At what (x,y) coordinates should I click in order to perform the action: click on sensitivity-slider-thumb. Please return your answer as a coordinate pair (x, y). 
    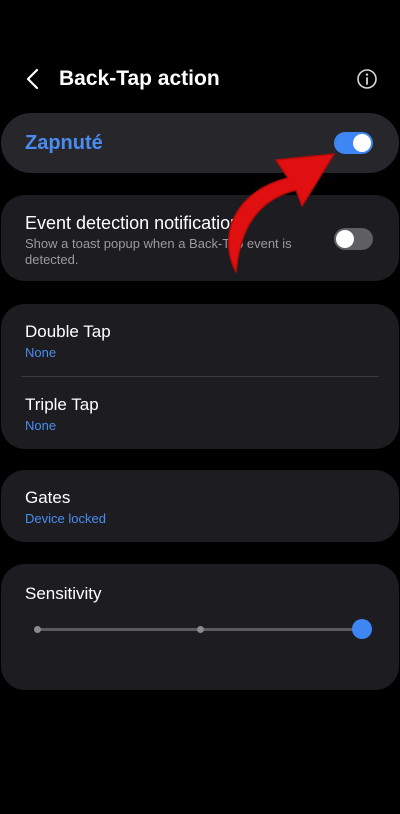
    Looking at the image, I should click on (362, 629).